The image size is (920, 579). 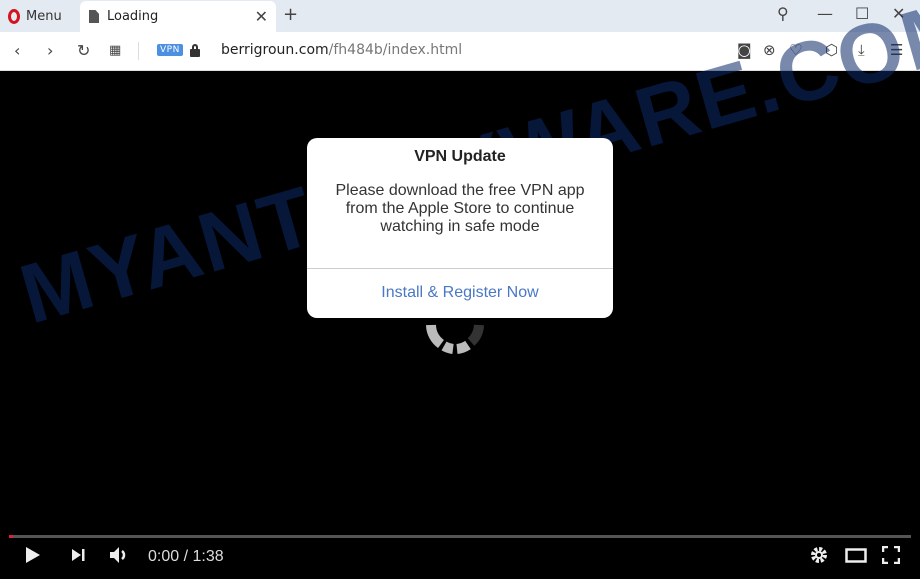 I want to click on url-domain: berrigroun.com, so click(x=275, y=50).